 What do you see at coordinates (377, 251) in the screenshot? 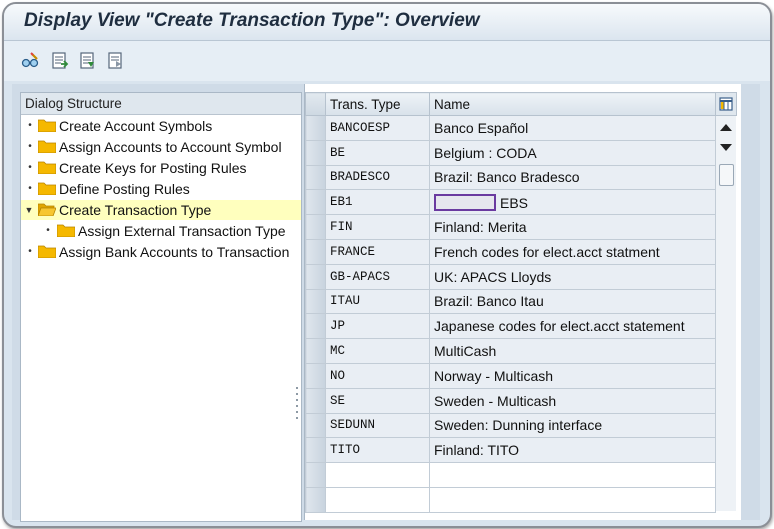
I see `trans-type-cell: FRANCE` at bounding box center [377, 251].